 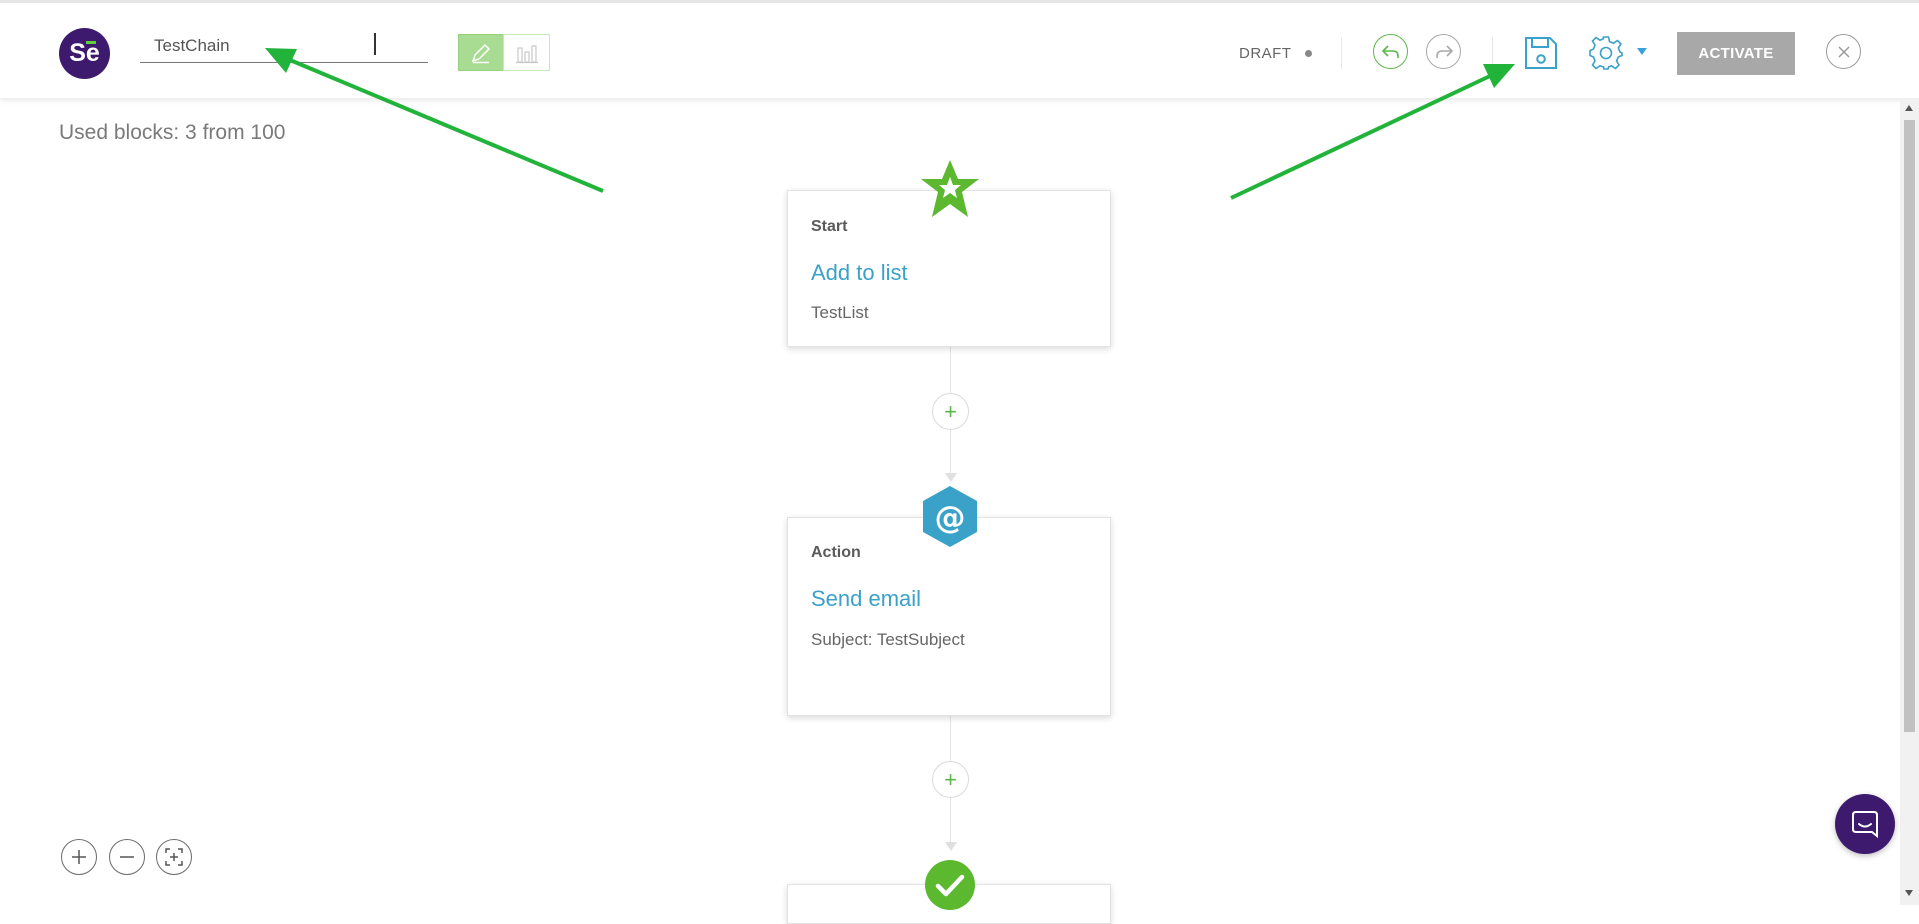 What do you see at coordinates (1308, 53) in the screenshot?
I see `status-dot` at bounding box center [1308, 53].